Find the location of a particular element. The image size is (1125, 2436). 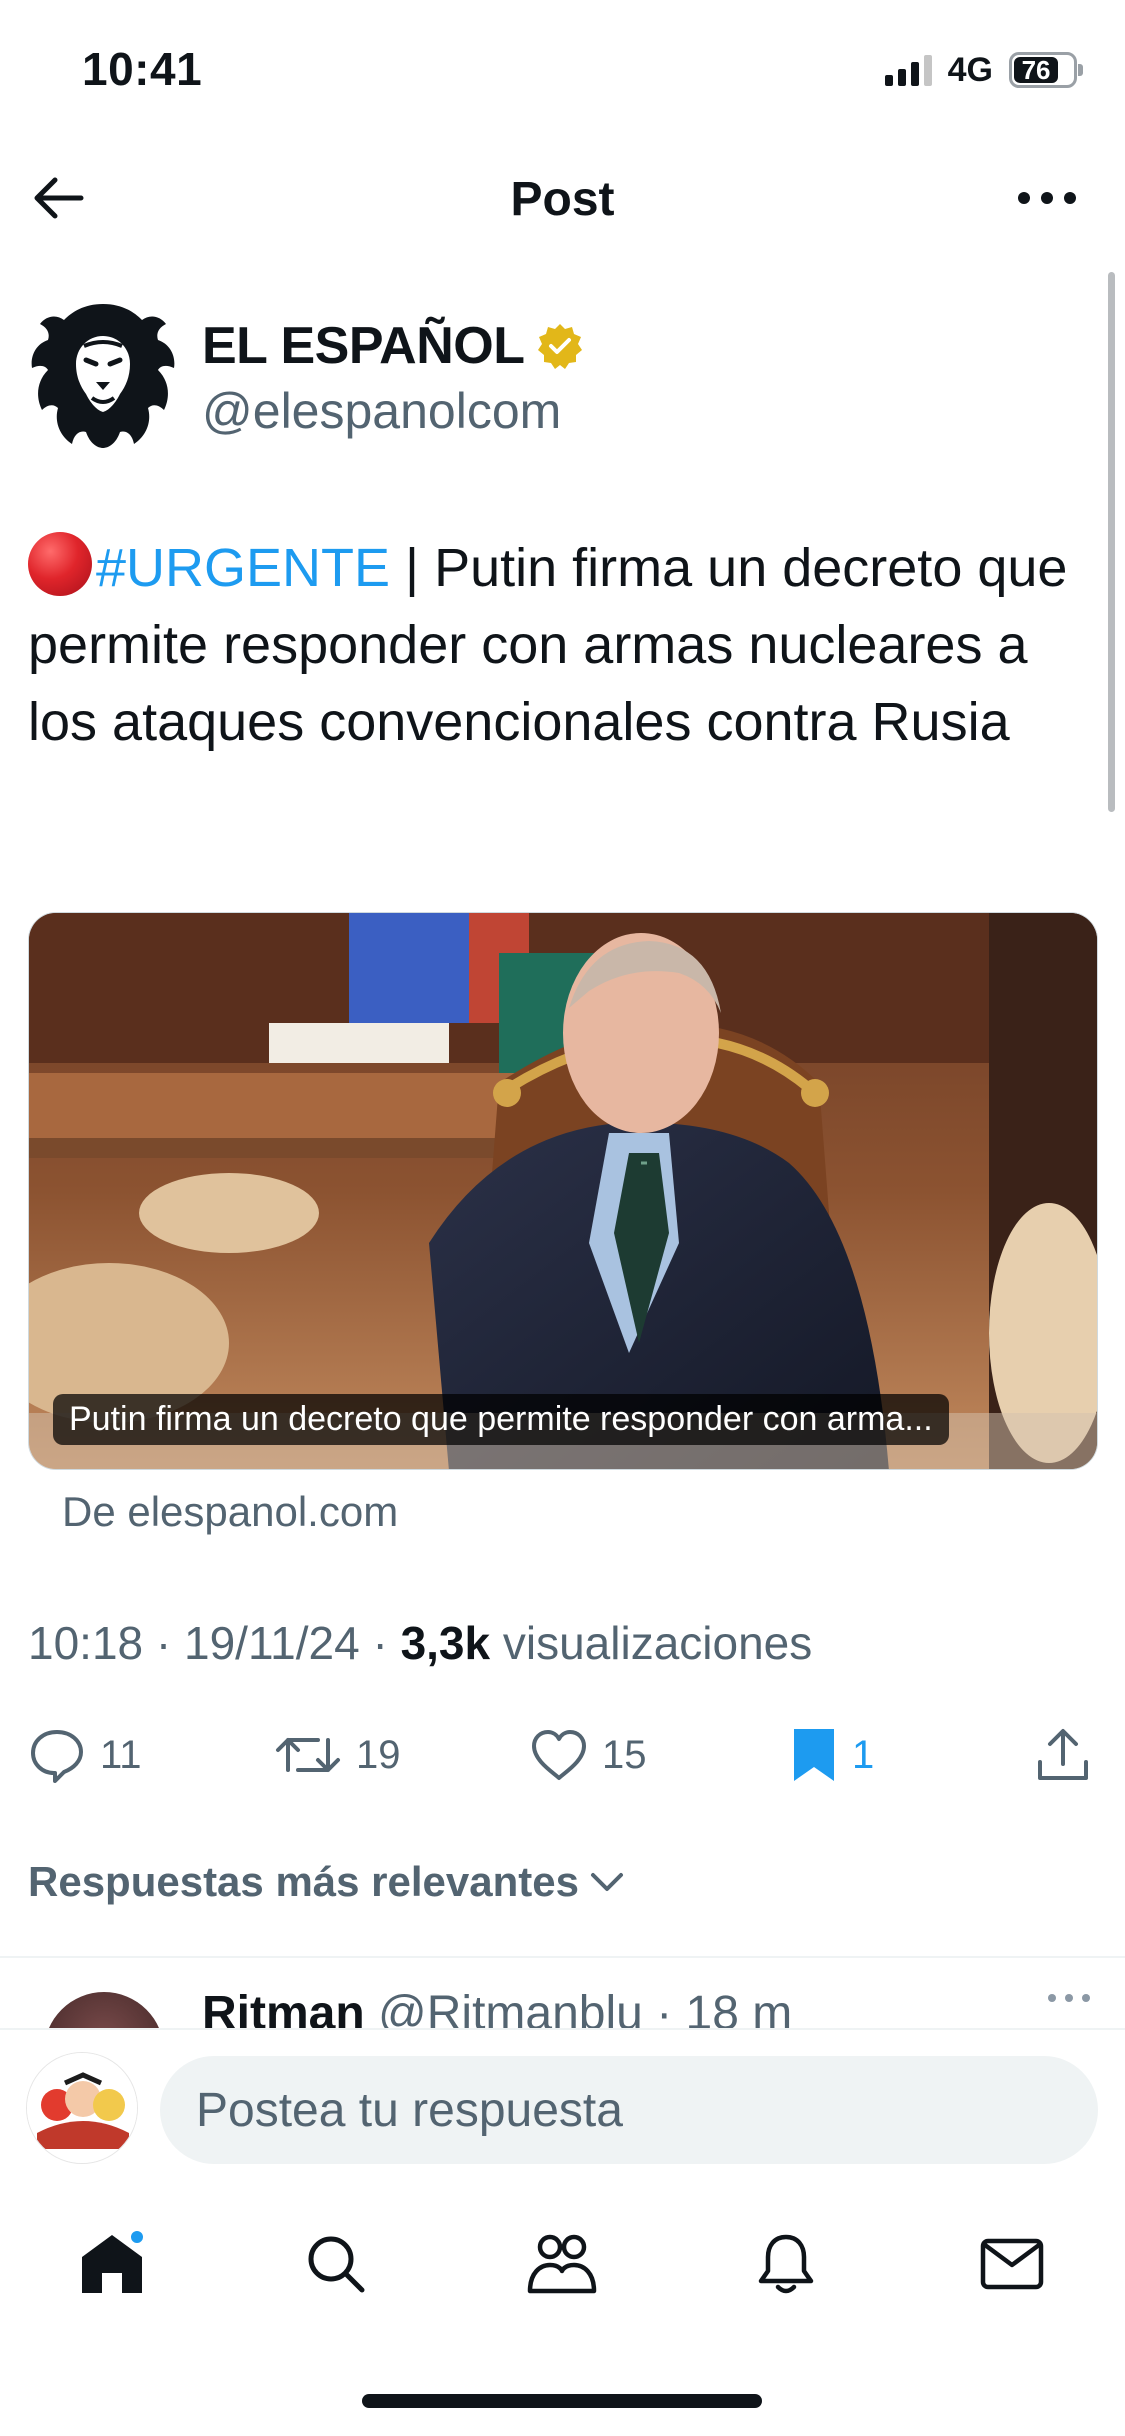

page-title: Post is located at coordinates (562, 199).